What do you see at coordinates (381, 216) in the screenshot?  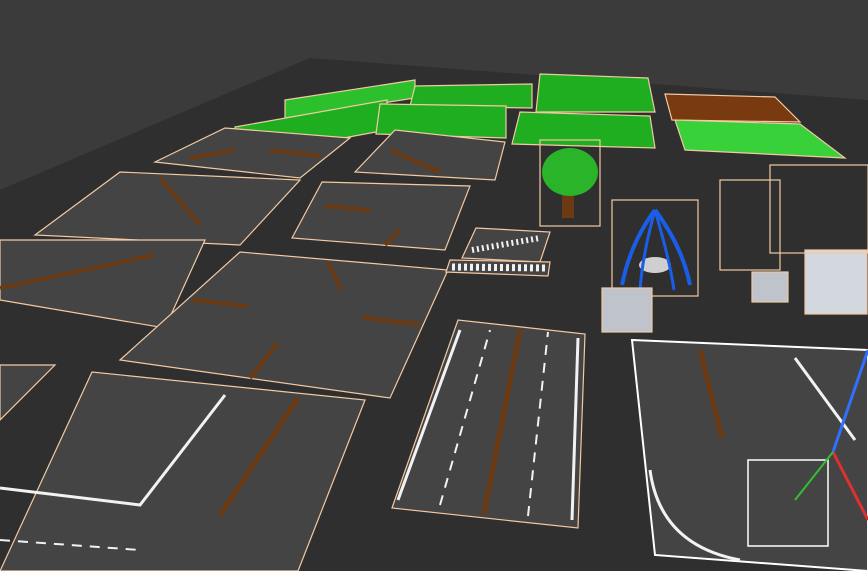 I see `road-t-junction` at bounding box center [381, 216].